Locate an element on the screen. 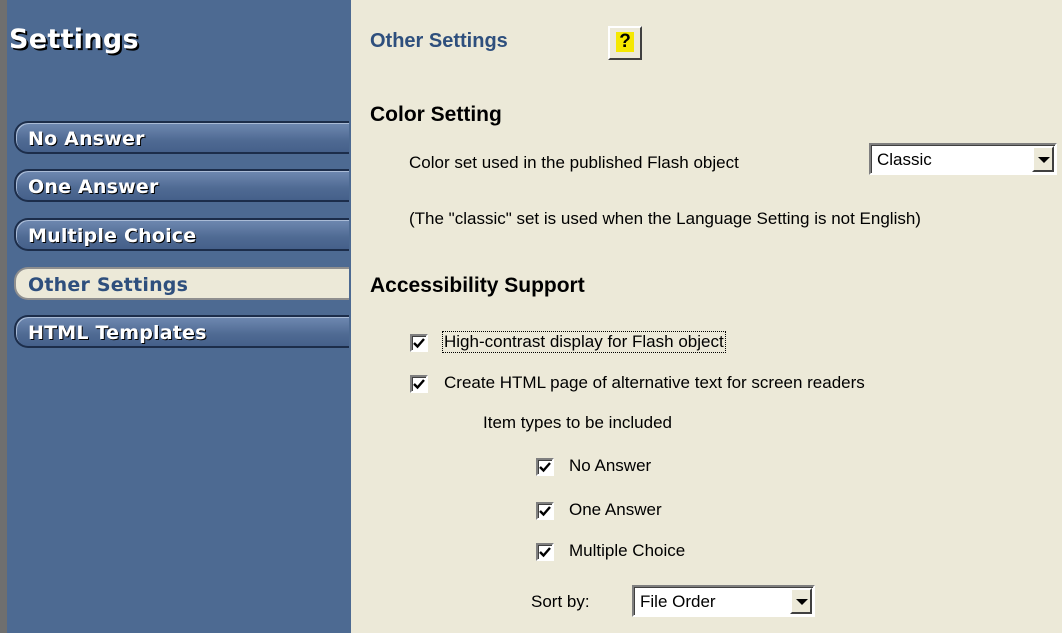 The height and width of the screenshot is (633, 1062). color-set-value: Classic is located at coordinates (904, 159).